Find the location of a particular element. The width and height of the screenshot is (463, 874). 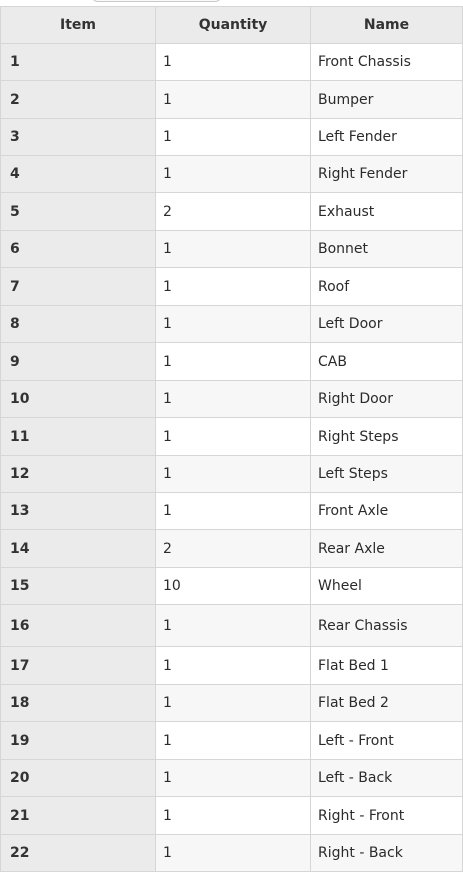

item-cell: 10 is located at coordinates (78, 399).